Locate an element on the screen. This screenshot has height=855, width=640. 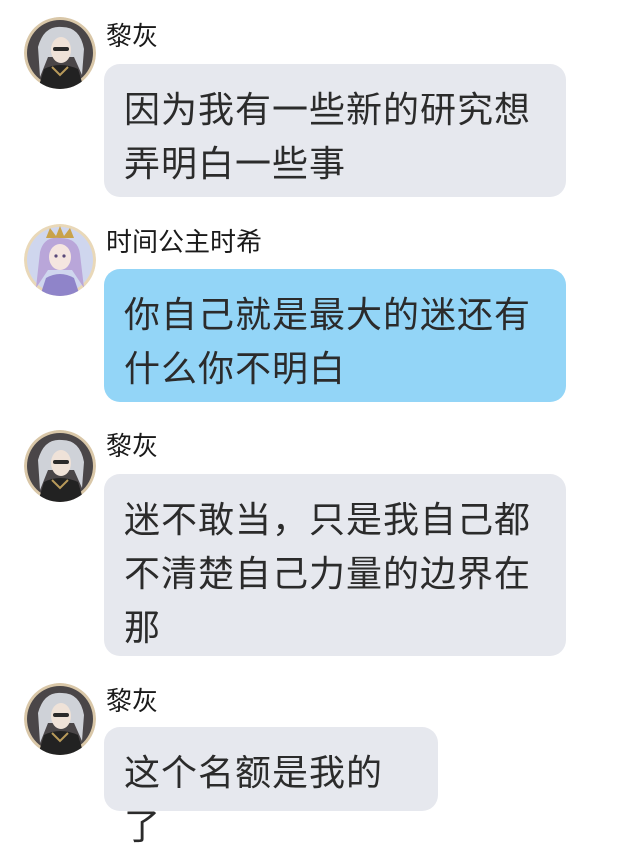
message-bubble: 因为我有一些新的研究想弄明白一些事 is located at coordinates (335, 130).